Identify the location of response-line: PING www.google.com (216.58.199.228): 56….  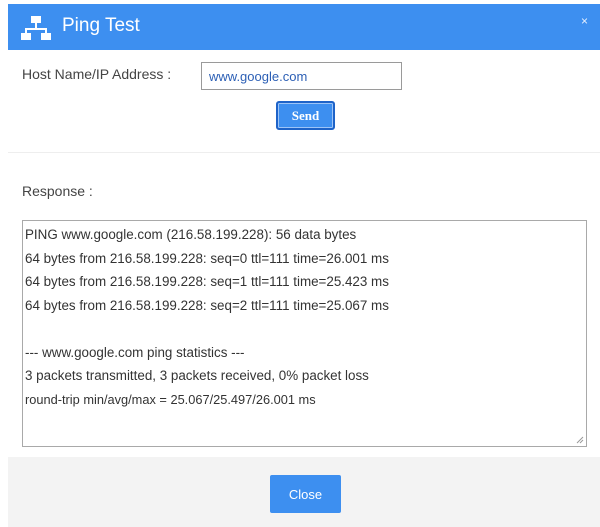
(191, 234).